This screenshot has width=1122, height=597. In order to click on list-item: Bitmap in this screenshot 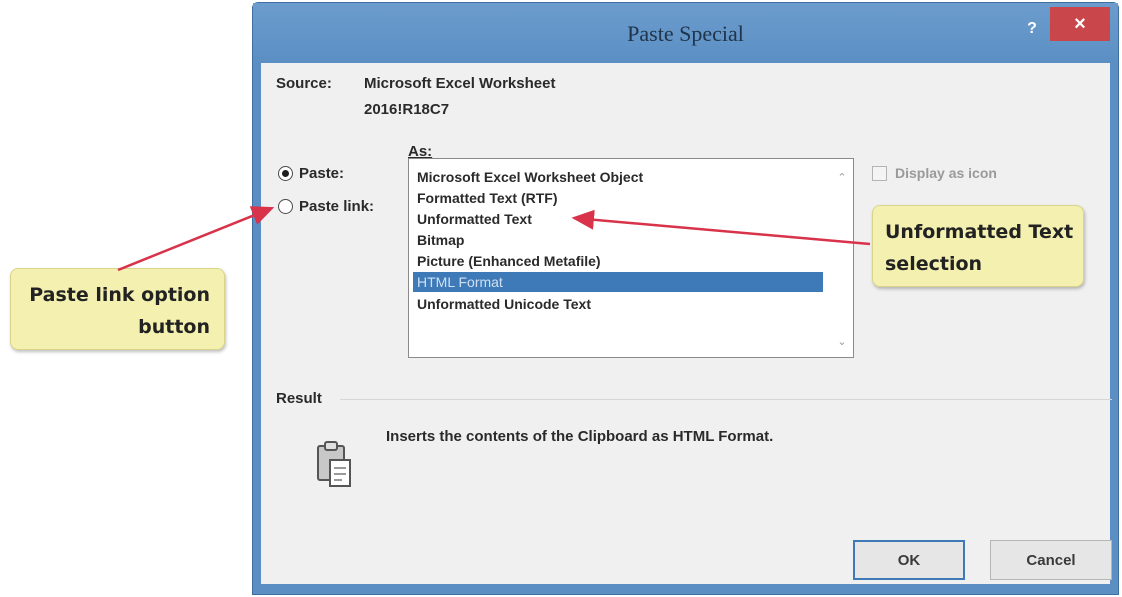, I will do `click(618, 240)`.